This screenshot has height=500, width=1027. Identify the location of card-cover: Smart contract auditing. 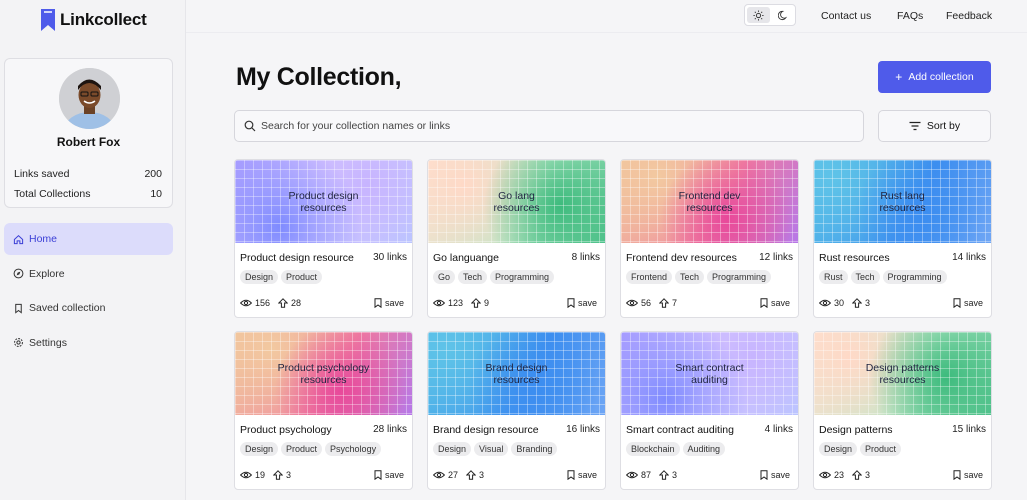
(709, 373).